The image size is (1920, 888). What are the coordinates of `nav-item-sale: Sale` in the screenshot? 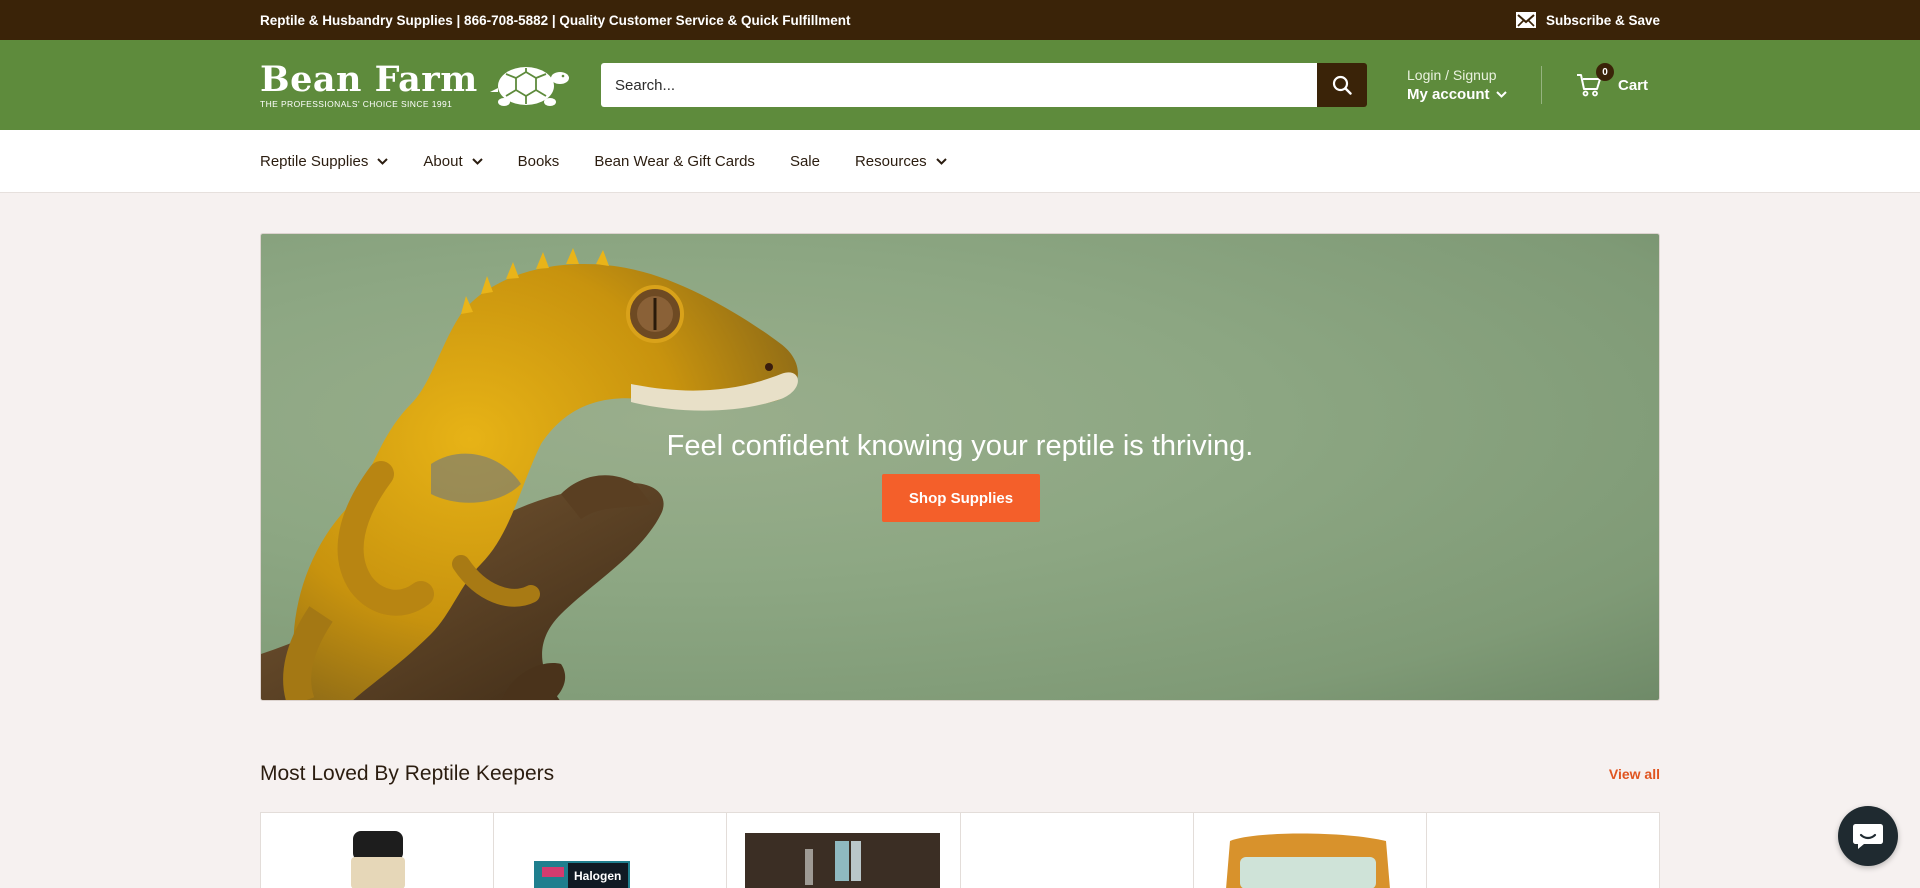 It's located at (805, 161).